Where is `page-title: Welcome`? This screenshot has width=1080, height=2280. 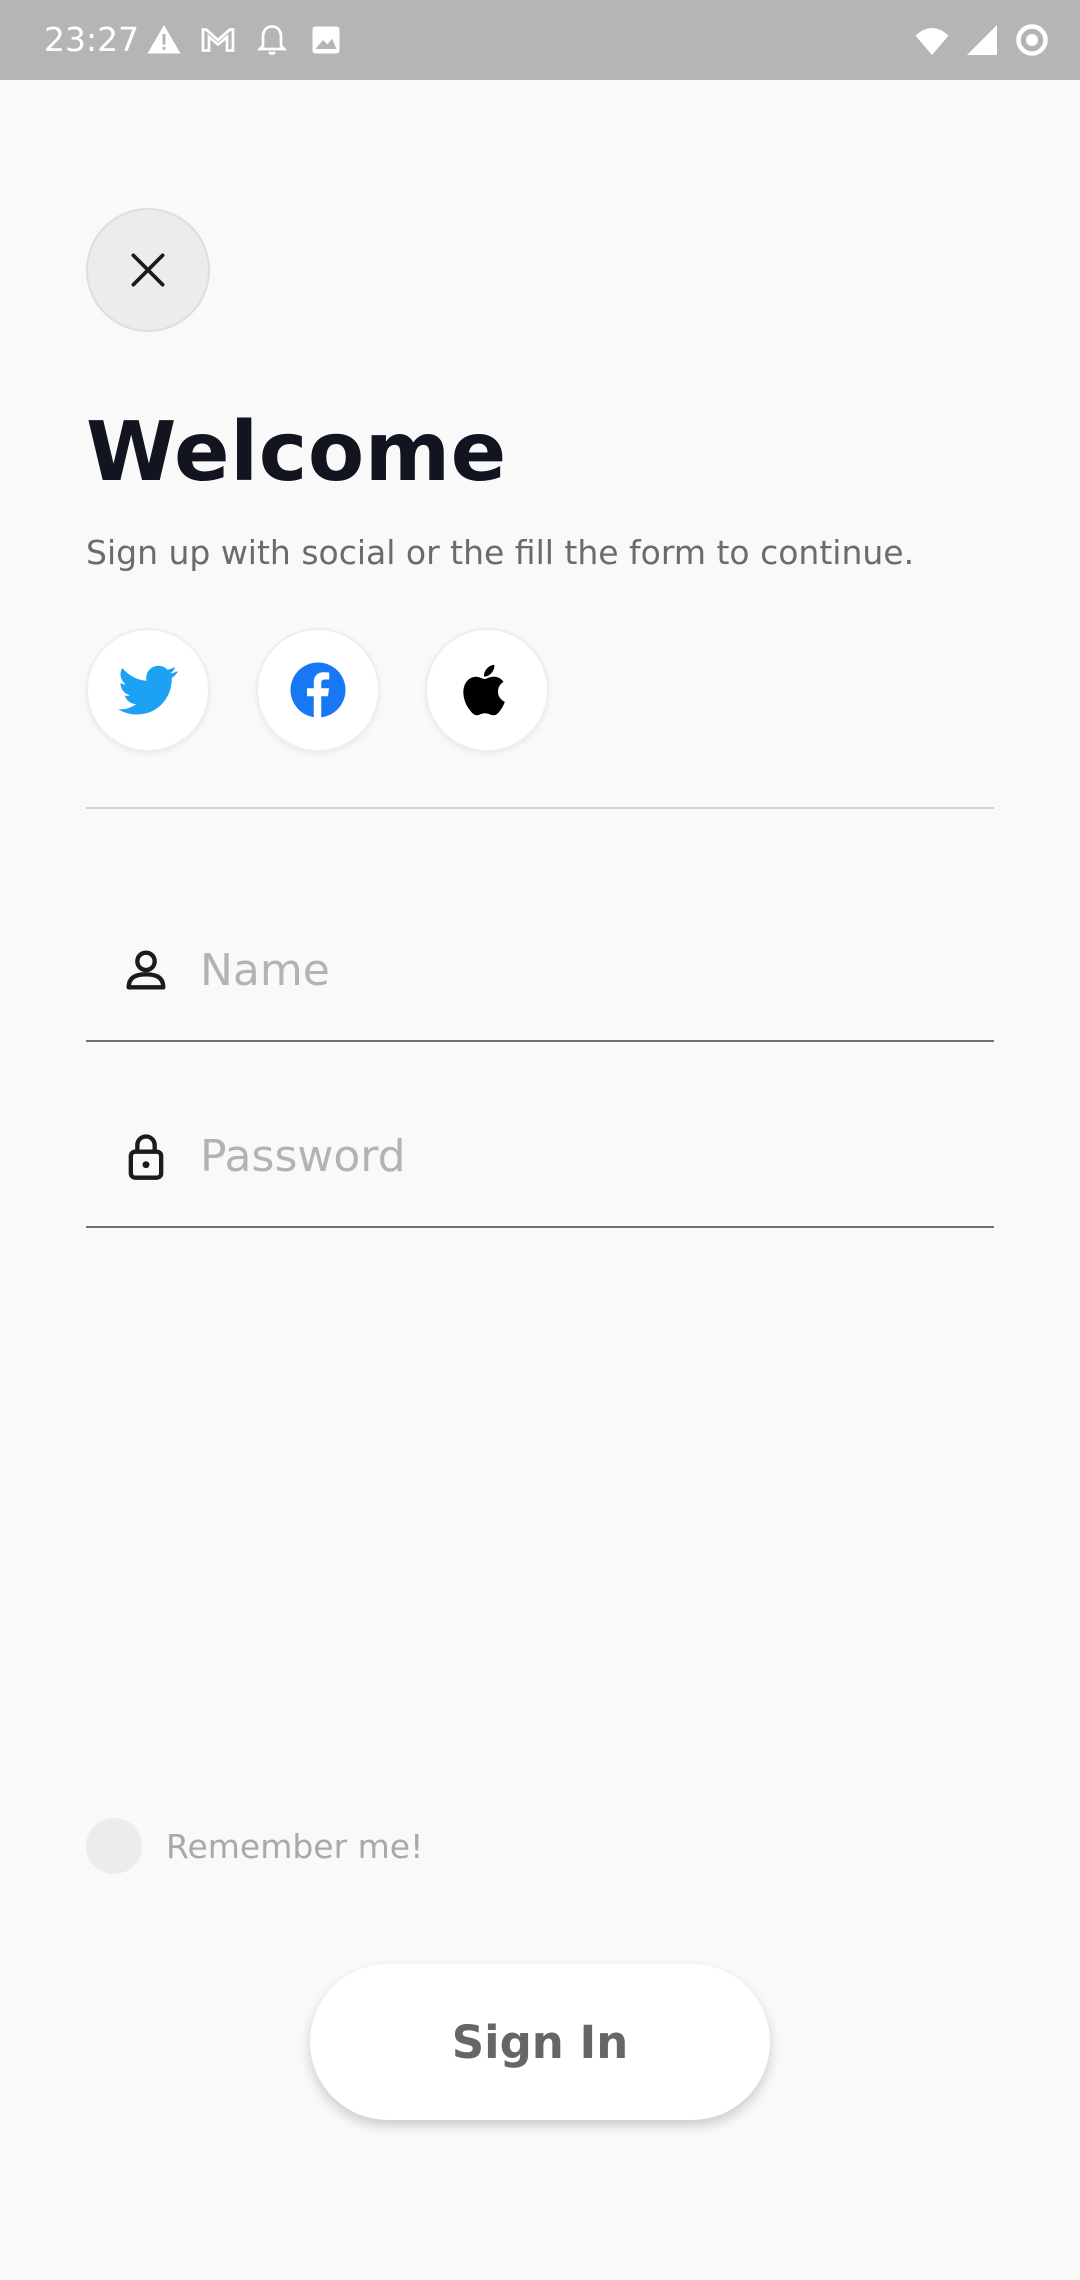 page-title: Welcome is located at coordinates (296, 452).